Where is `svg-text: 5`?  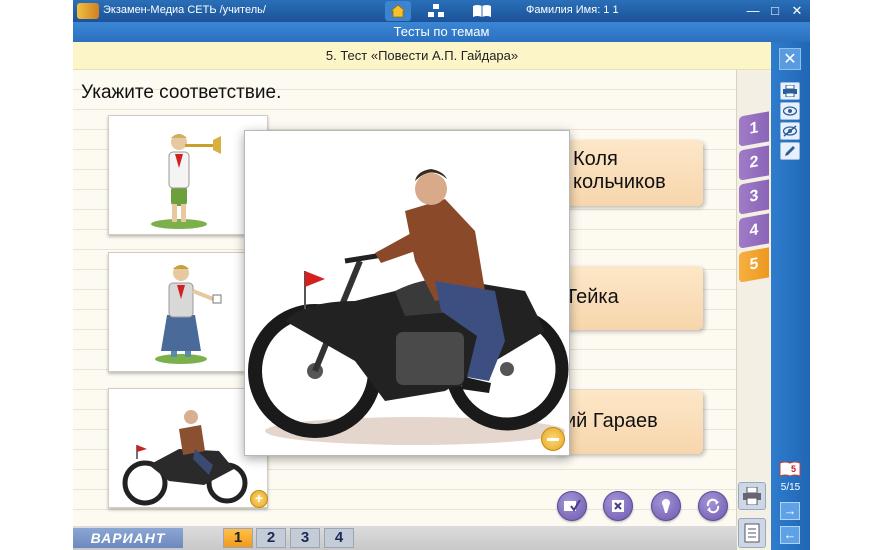 svg-text: 5 is located at coordinates (793, 469).